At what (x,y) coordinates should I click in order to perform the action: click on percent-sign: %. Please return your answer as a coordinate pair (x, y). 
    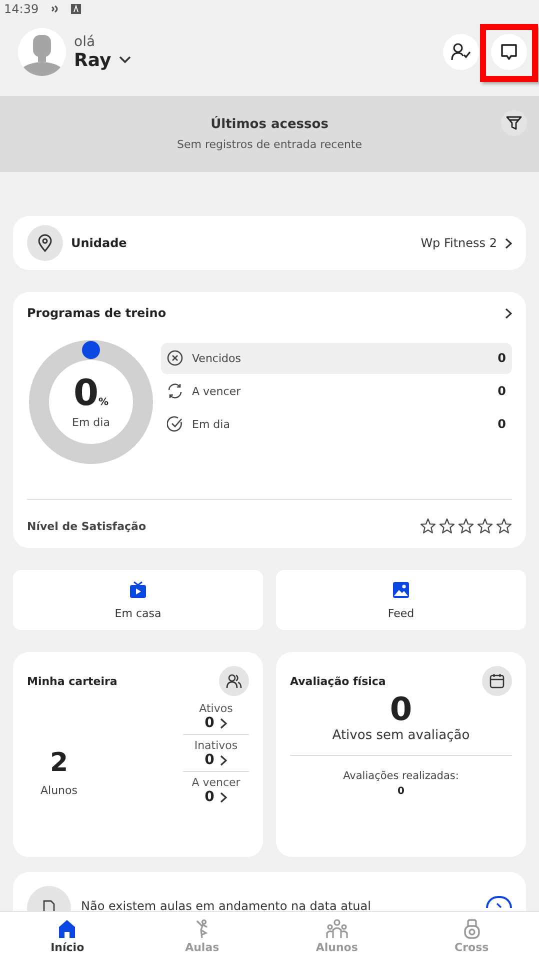
    Looking at the image, I should click on (103, 402).